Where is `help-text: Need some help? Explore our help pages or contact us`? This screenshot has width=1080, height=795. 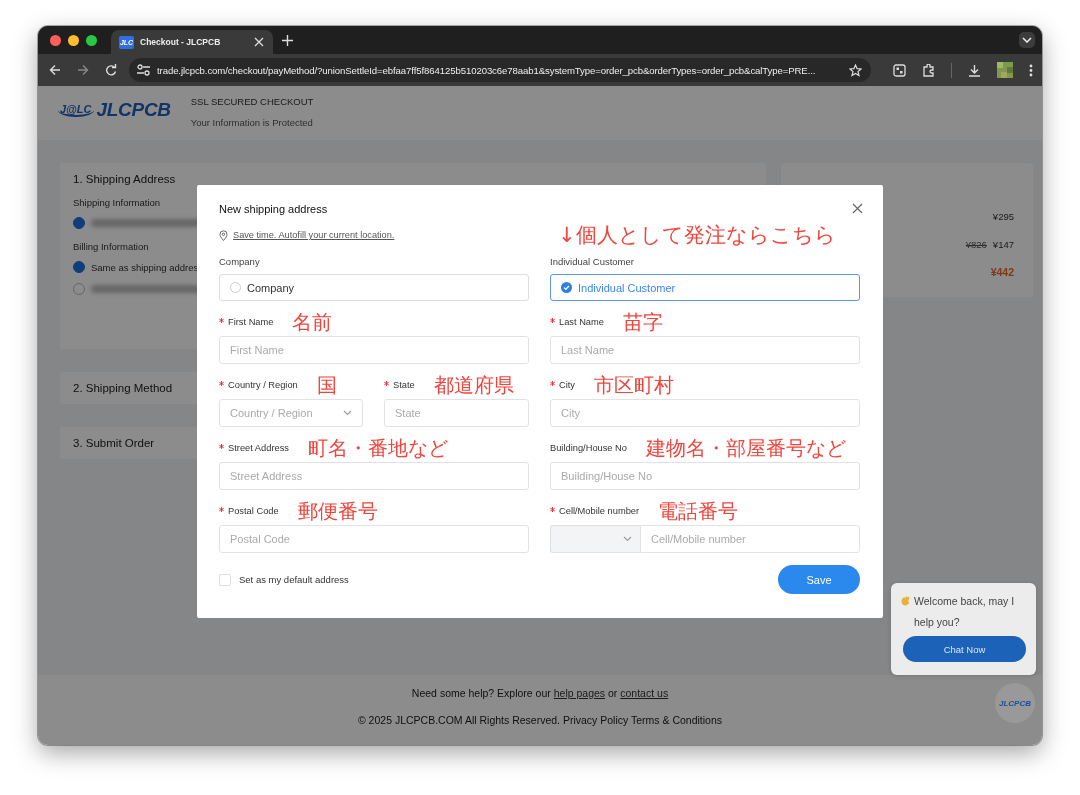 help-text: Need some help? Explore our help pages or contact us is located at coordinates (540, 693).